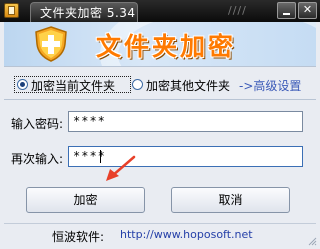  I want to click on text-caret, so click(100, 156).